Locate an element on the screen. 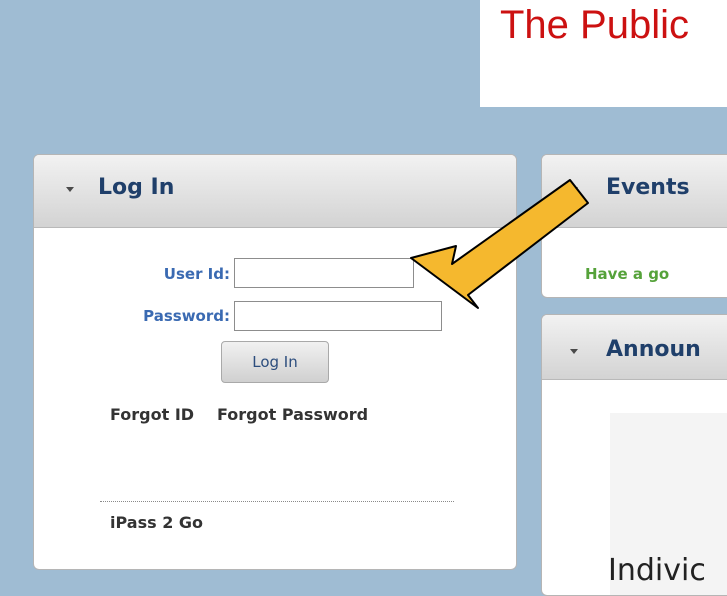 The width and height of the screenshot is (727, 596). events-panel-title: Events is located at coordinates (648, 187).